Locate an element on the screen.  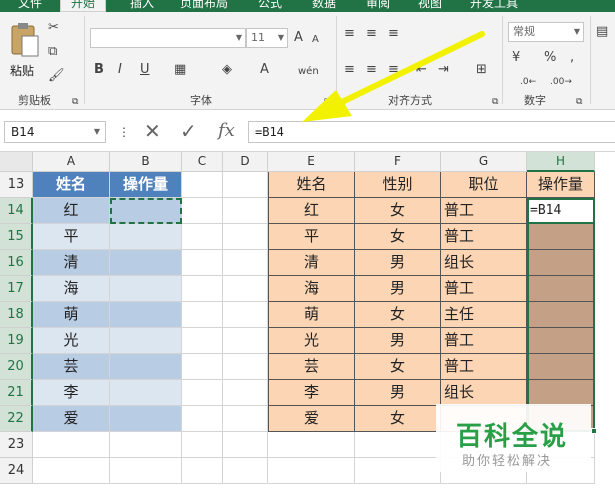
currency-icon: ¥ is located at coordinates (516, 58).